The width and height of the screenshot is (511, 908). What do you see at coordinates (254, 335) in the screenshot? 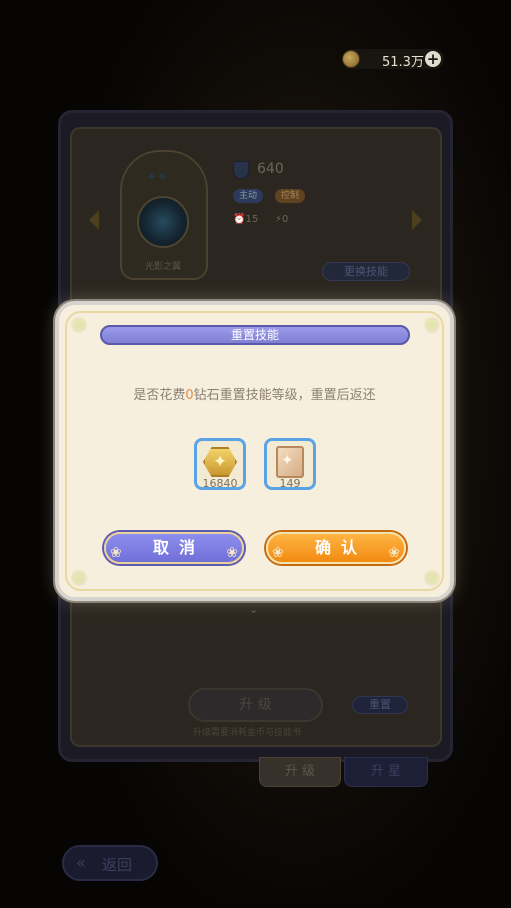
I see `dialog-title: 重置技能` at bounding box center [254, 335].